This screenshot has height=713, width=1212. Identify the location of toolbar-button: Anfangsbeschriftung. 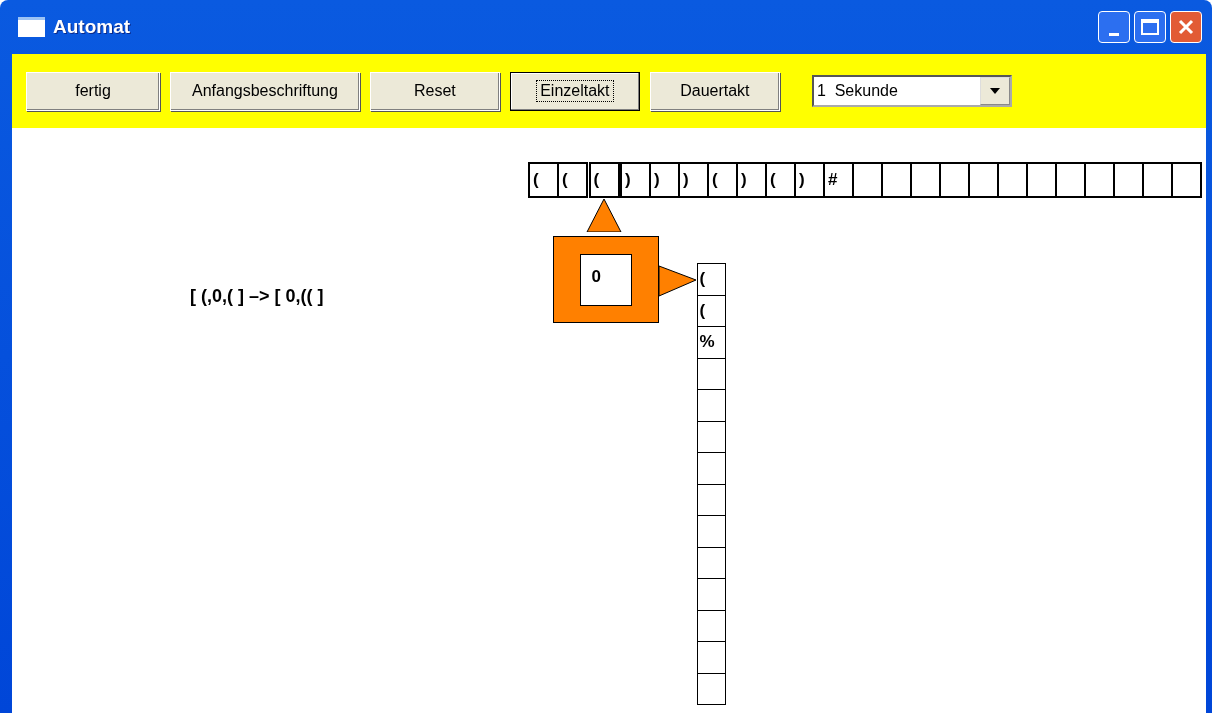
(265, 91).